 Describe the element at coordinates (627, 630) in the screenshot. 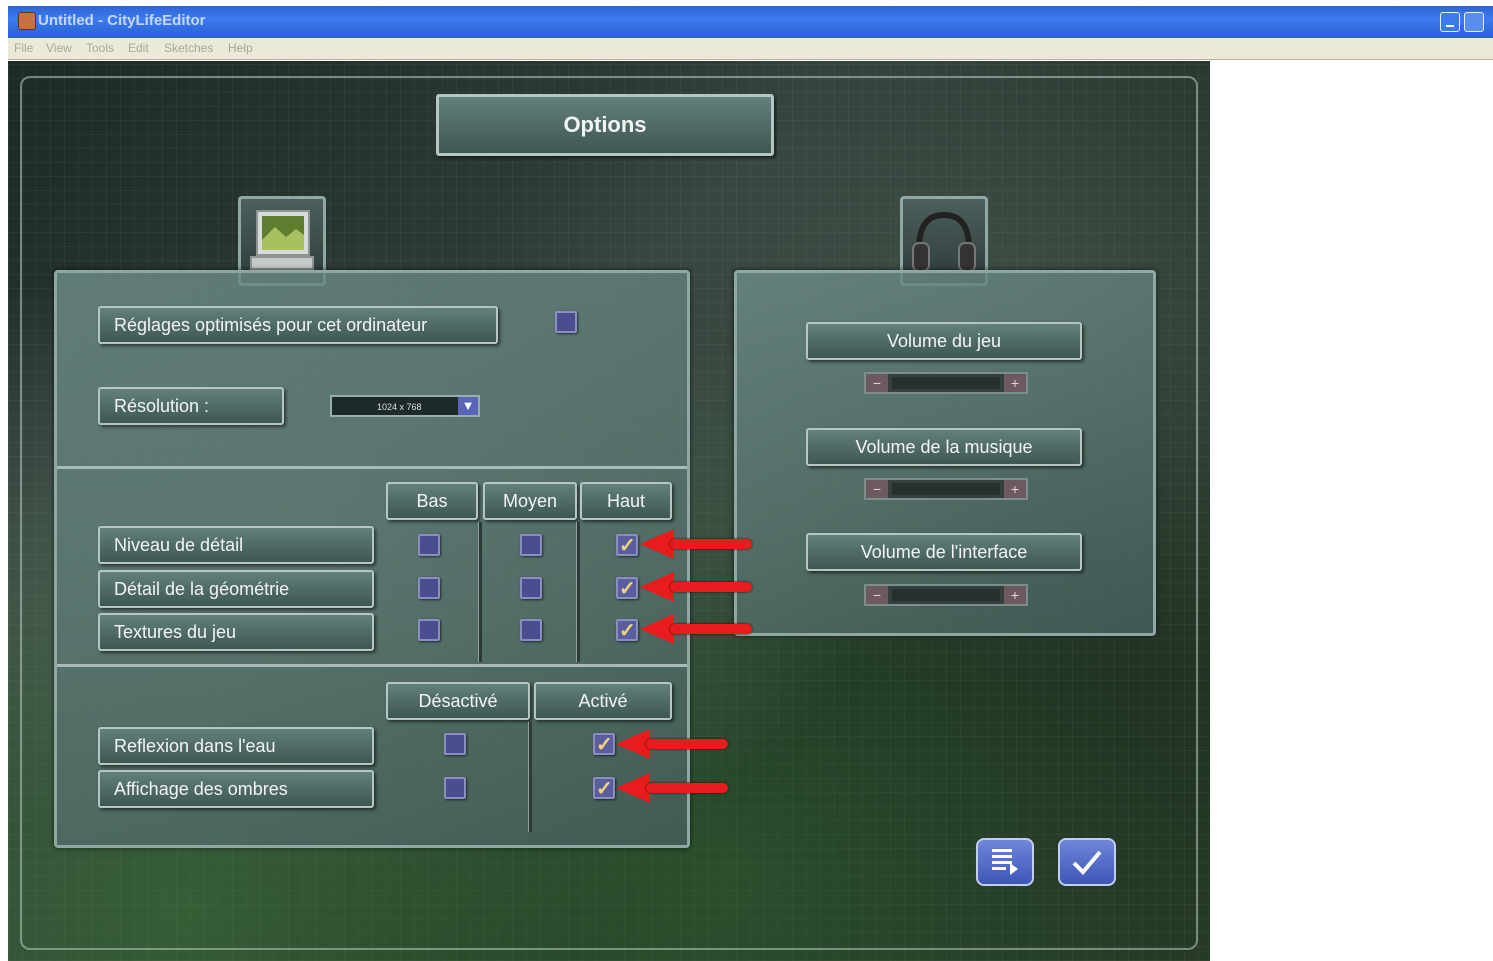

I see `game-textures-haut-checkbox` at that location.